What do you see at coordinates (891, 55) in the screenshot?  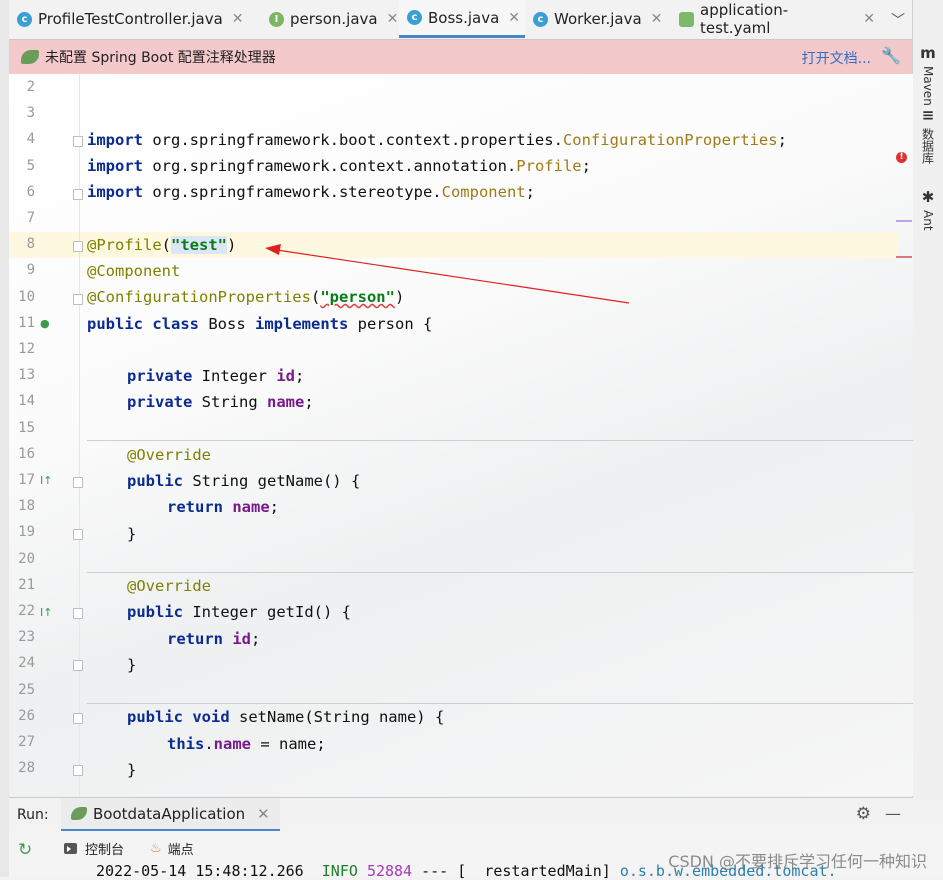 I see `wrench-icon: 🔧` at bounding box center [891, 55].